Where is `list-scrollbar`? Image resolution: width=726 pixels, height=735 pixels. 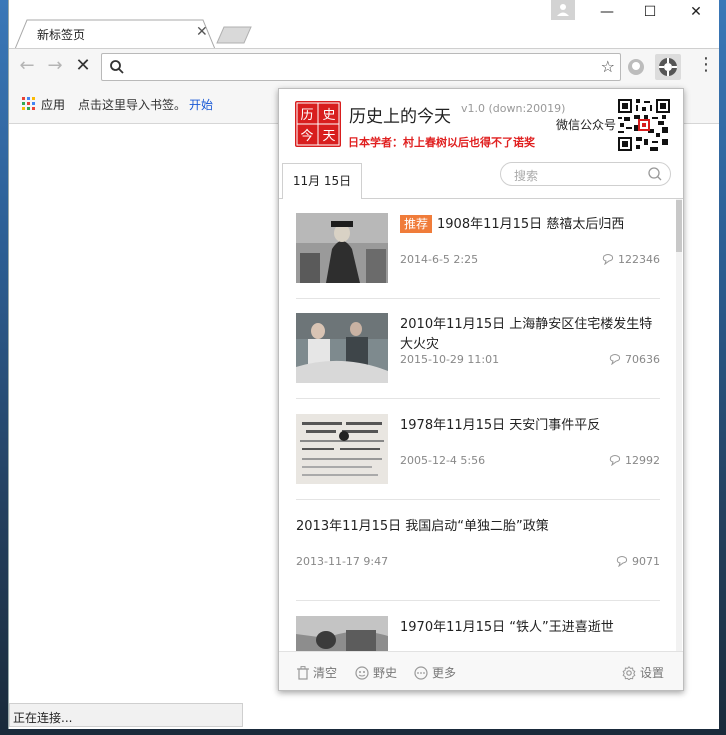
list-scrollbar is located at coordinates (679, 425).